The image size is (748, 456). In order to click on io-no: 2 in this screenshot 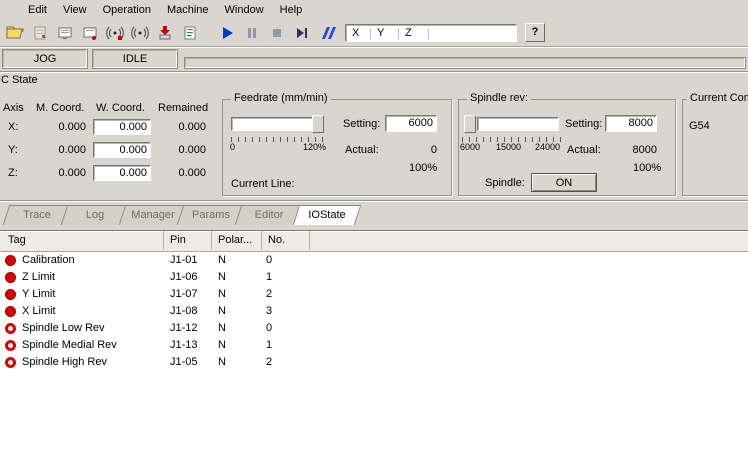, I will do `click(269, 362)`.